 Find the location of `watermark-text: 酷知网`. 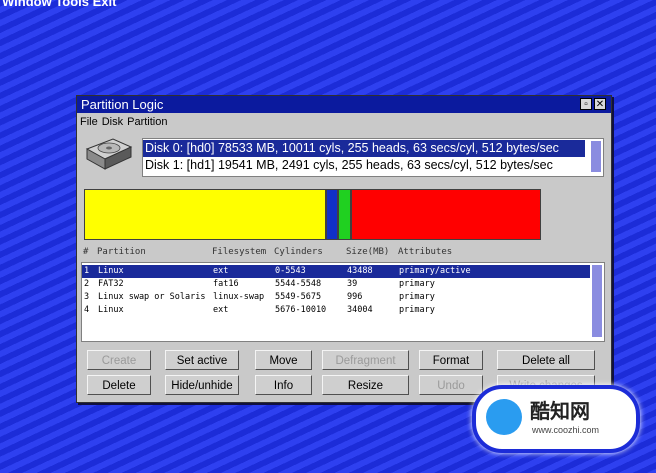

watermark-text: 酷知网 is located at coordinates (560, 412).